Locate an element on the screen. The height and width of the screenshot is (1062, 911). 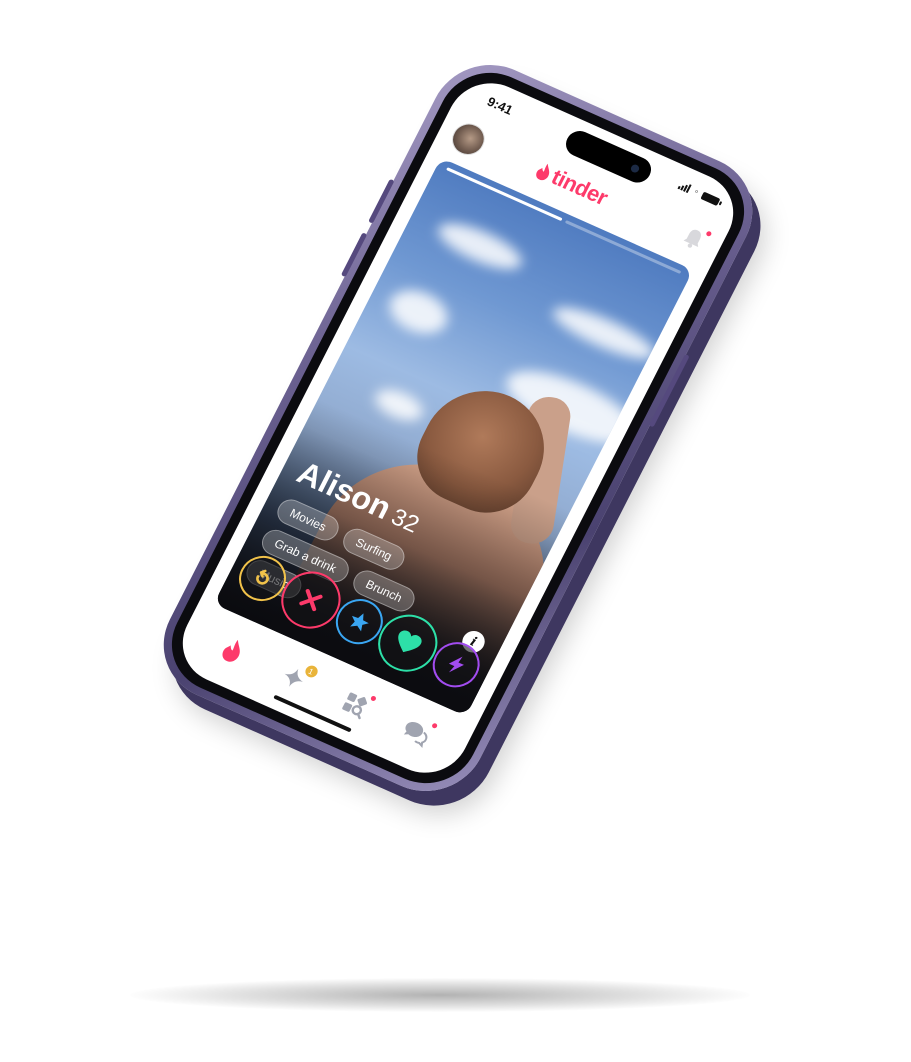
battery-icon is located at coordinates (710, 198).